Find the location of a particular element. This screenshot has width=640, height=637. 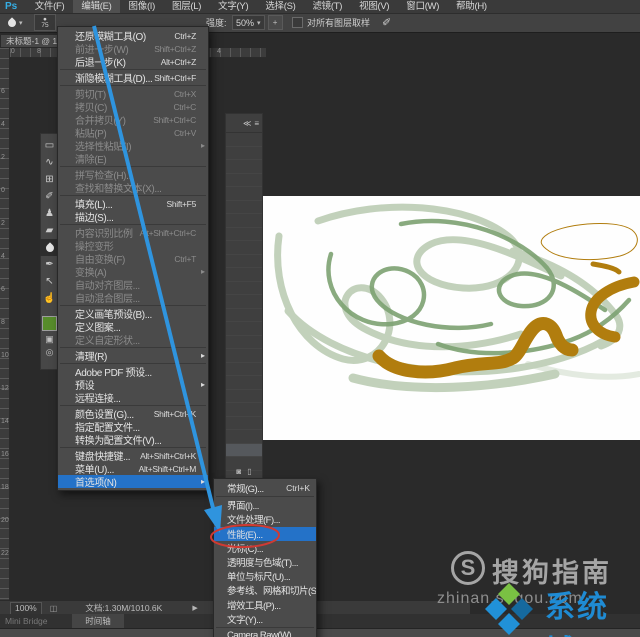

collapse-panels-icon: ≪ is located at coordinates (247, 123).